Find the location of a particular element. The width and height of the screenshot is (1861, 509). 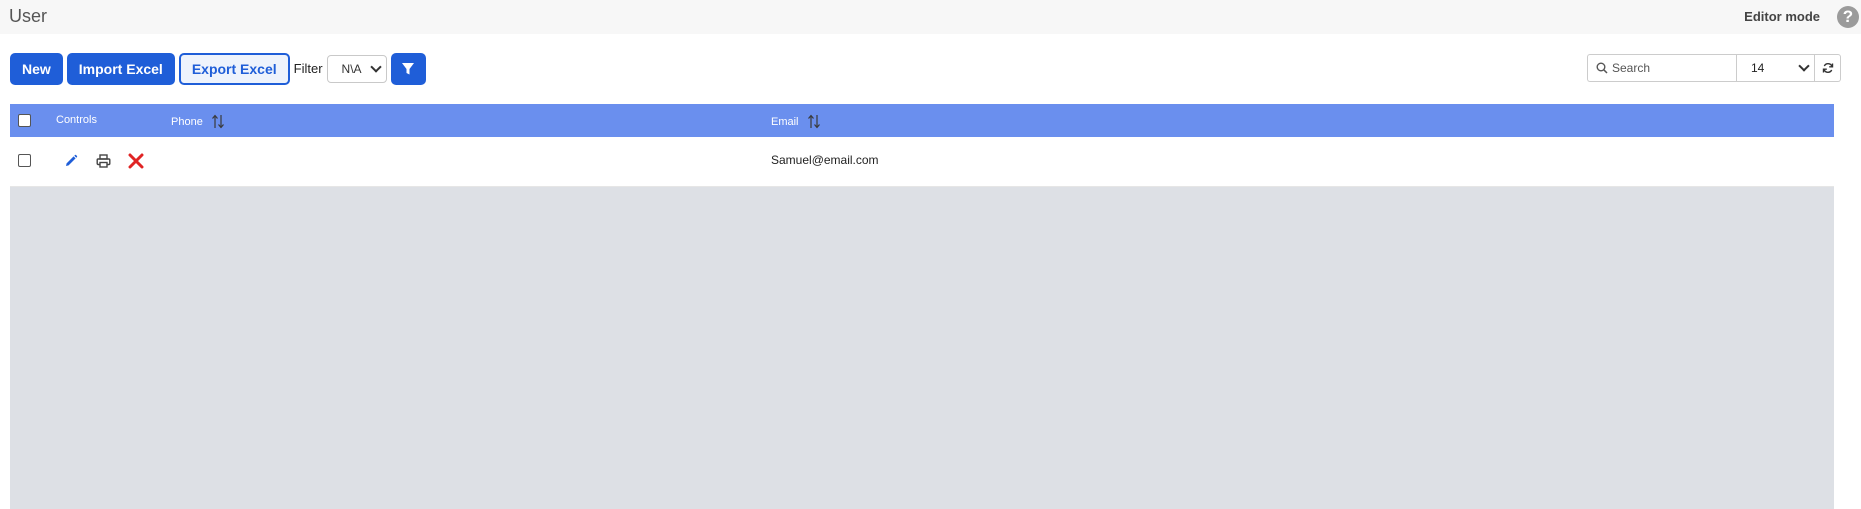

column-controls: Controls is located at coordinates (76, 120).